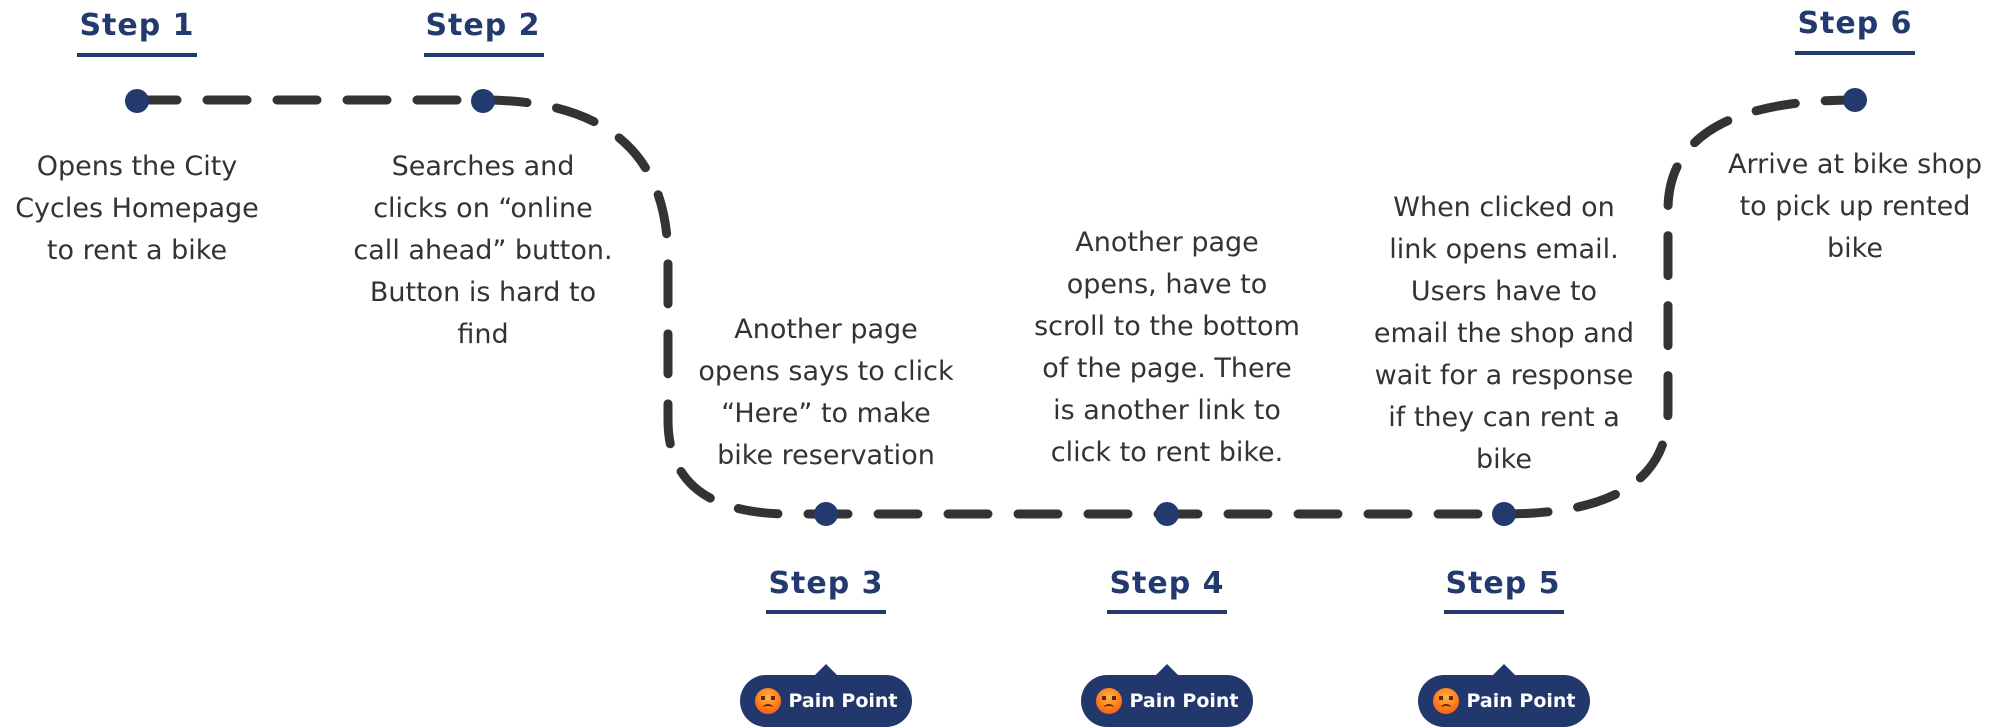 Image resolution: width=1993 pixels, height=728 pixels. What do you see at coordinates (1504, 514) in the screenshot?
I see `step-5-dot` at bounding box center [1504, 514].